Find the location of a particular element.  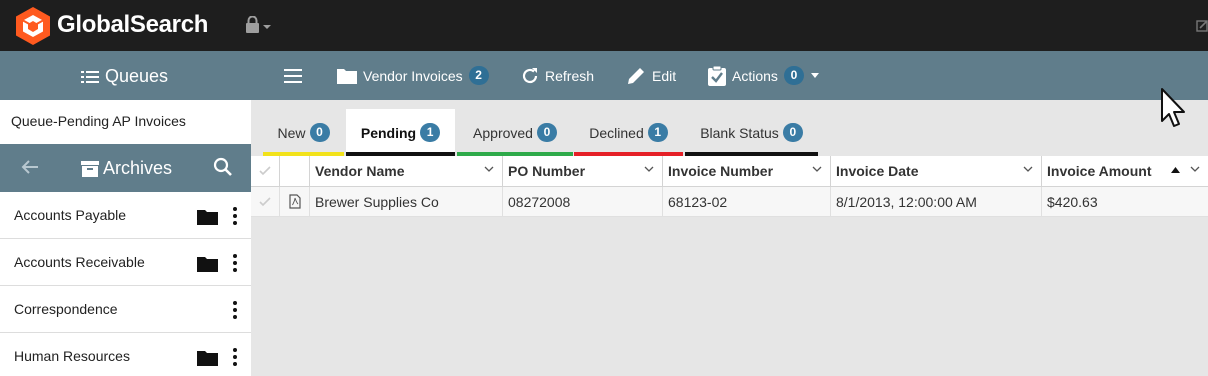

actions-label: Actions is located at coordinates (755, 75).